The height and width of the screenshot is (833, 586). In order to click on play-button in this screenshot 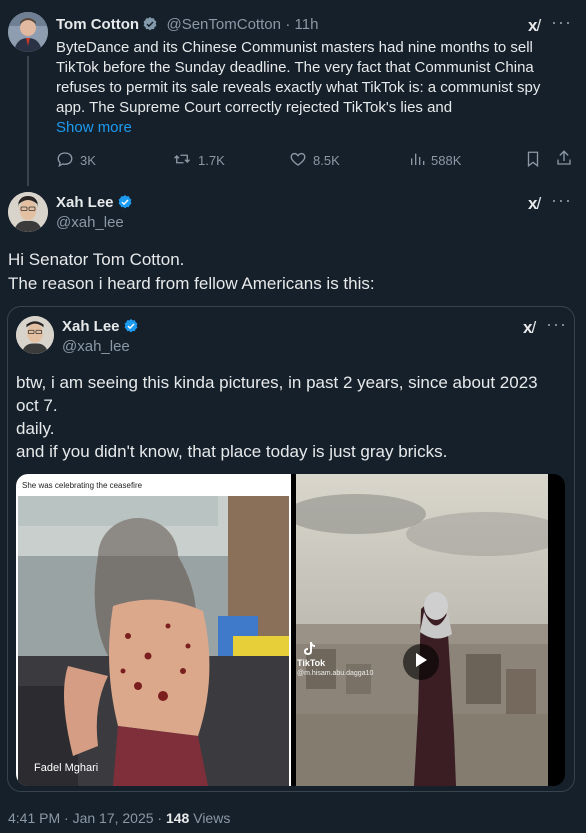, I will do `click(421, 662)`.